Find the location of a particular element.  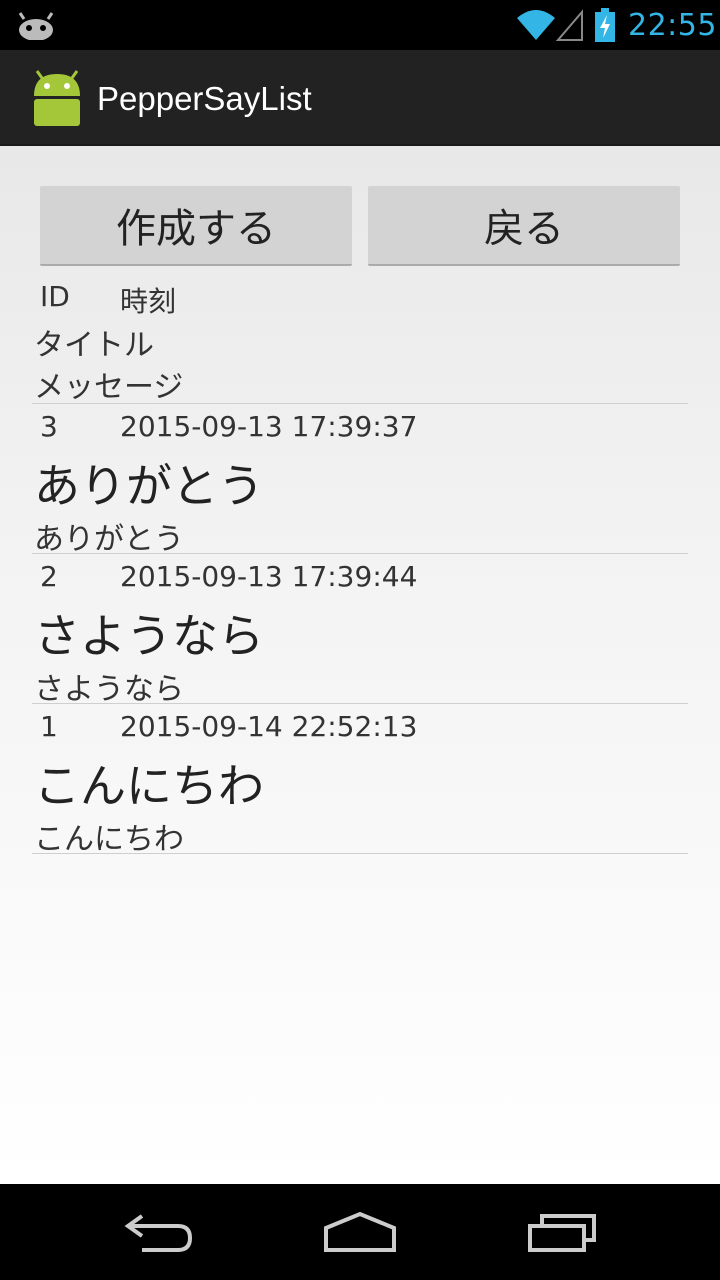

list-header: ID 時刻 タイトル メッセージ is located at coordinates (361, 341).